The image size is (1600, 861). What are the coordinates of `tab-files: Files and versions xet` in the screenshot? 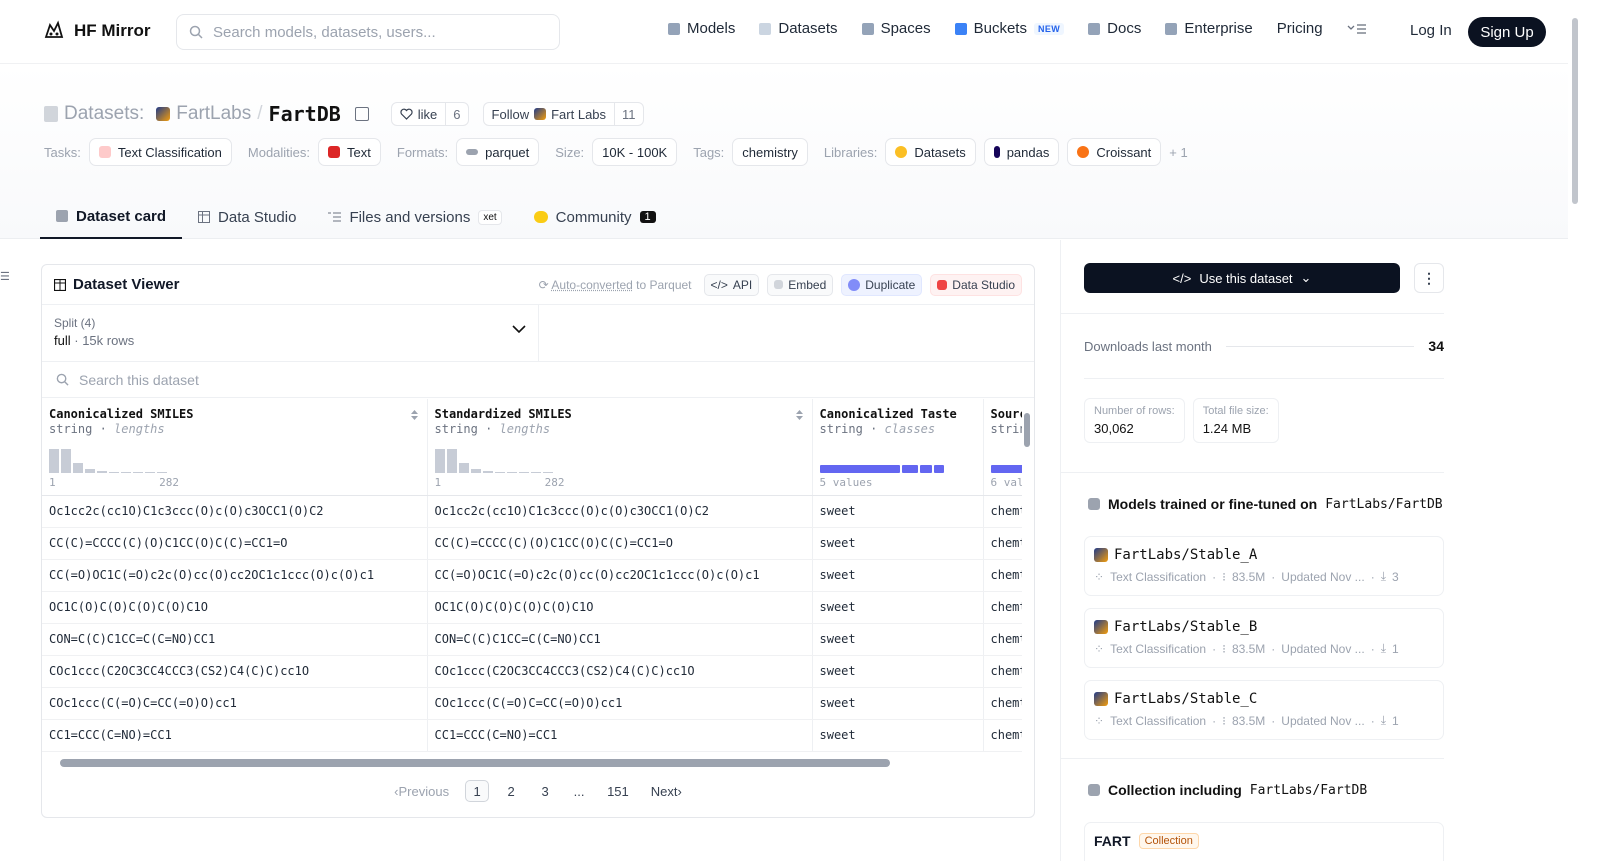 It's located at (414, 217).